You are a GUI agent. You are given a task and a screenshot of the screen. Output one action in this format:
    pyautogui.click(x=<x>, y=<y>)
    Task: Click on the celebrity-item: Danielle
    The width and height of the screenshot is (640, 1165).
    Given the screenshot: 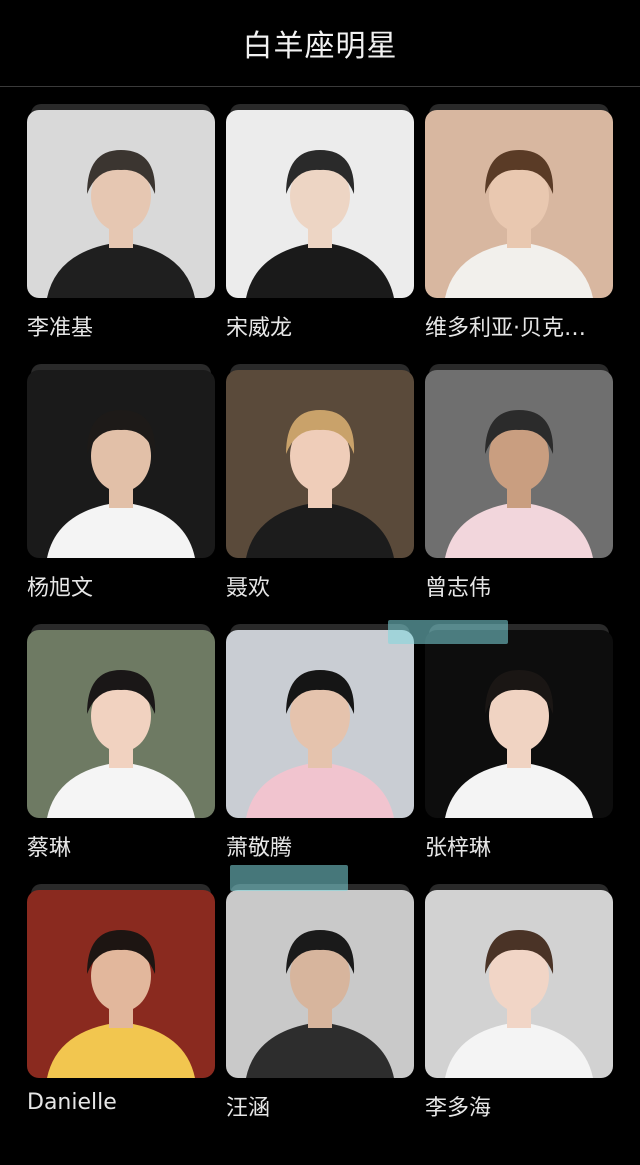 What is the action you would take?
    pyautogui.click(x=121, y=1014)
    